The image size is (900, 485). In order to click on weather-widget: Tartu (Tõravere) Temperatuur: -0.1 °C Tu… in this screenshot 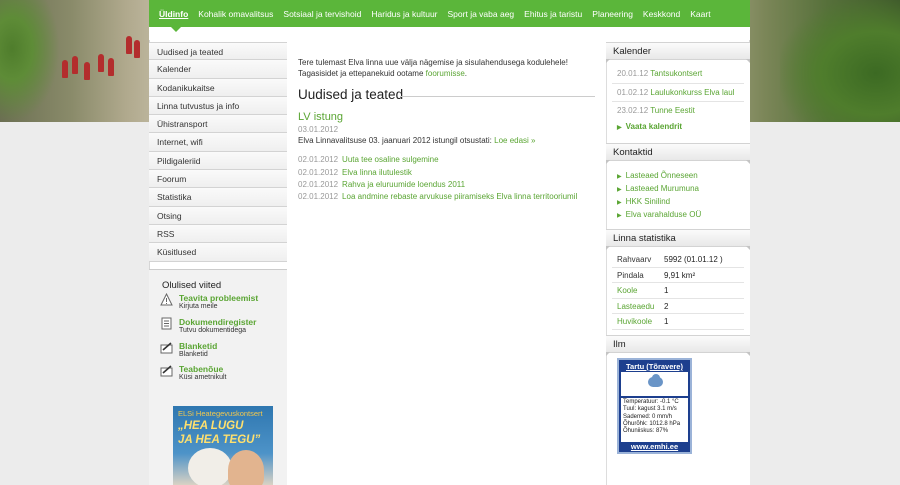, I will do `click(654, 406)`.